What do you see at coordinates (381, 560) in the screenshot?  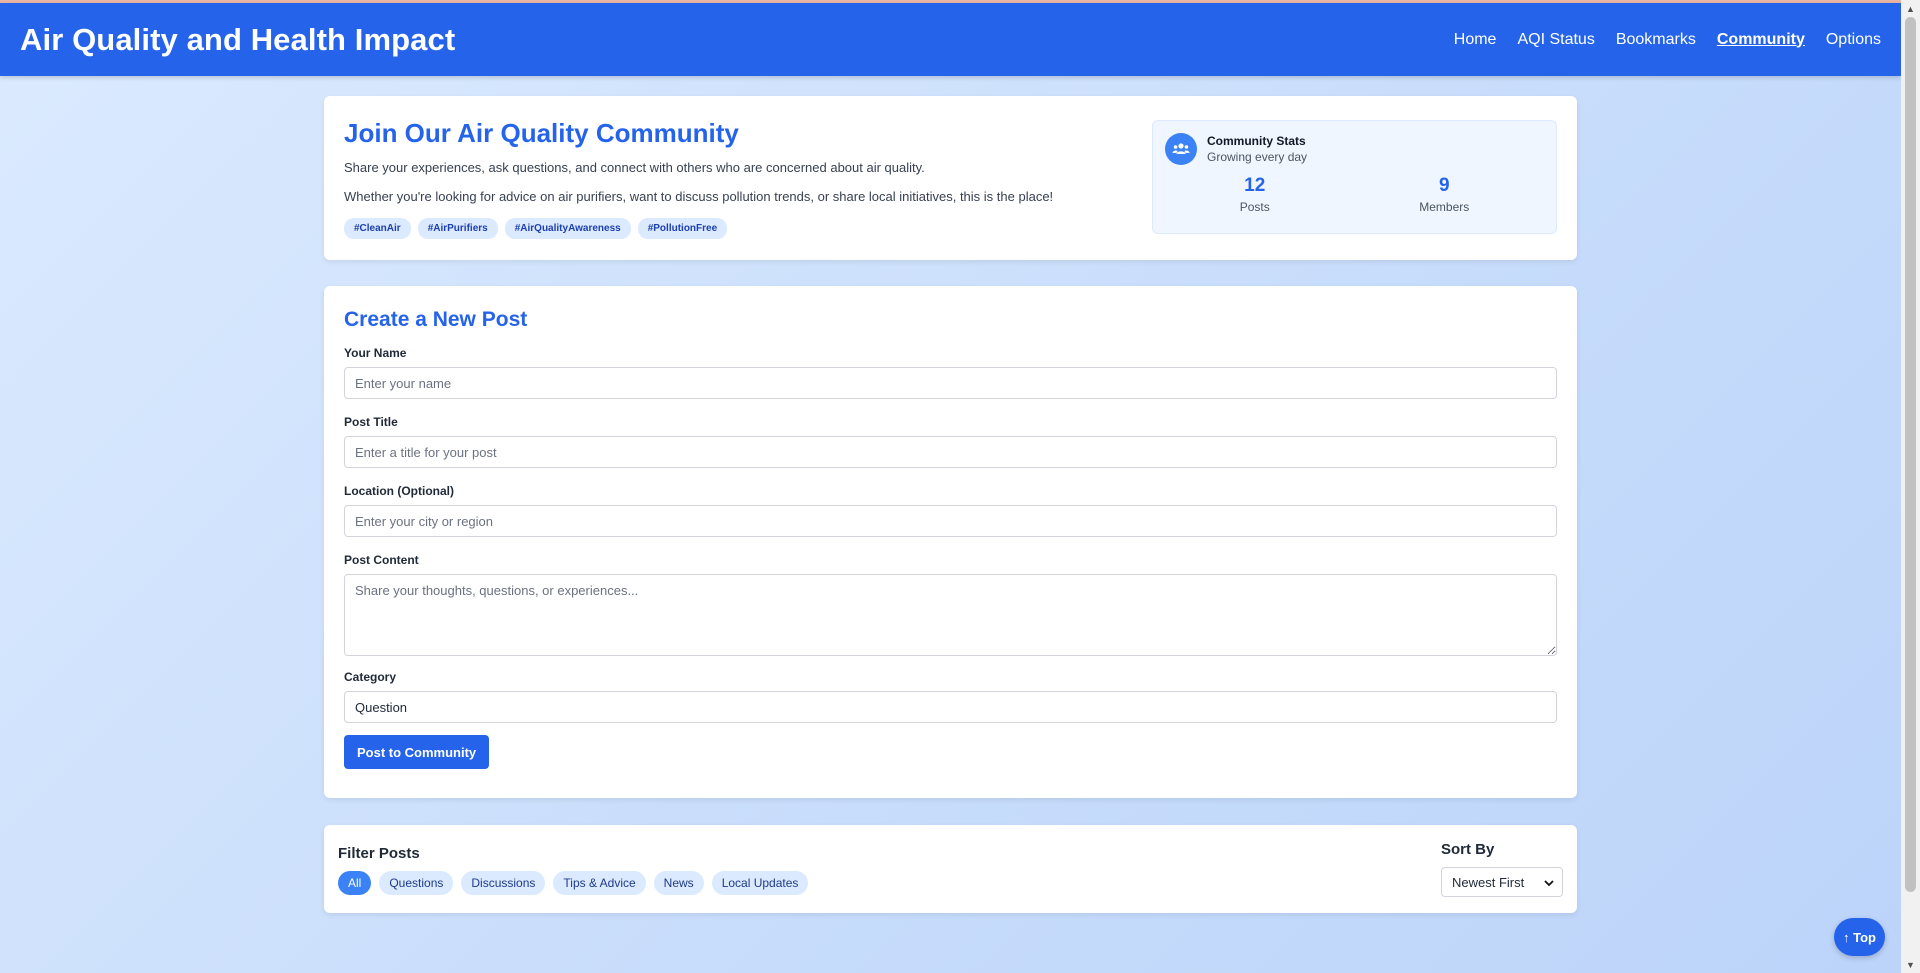 I see `post-content-label: Post Content` at bounding box center [381, 560].